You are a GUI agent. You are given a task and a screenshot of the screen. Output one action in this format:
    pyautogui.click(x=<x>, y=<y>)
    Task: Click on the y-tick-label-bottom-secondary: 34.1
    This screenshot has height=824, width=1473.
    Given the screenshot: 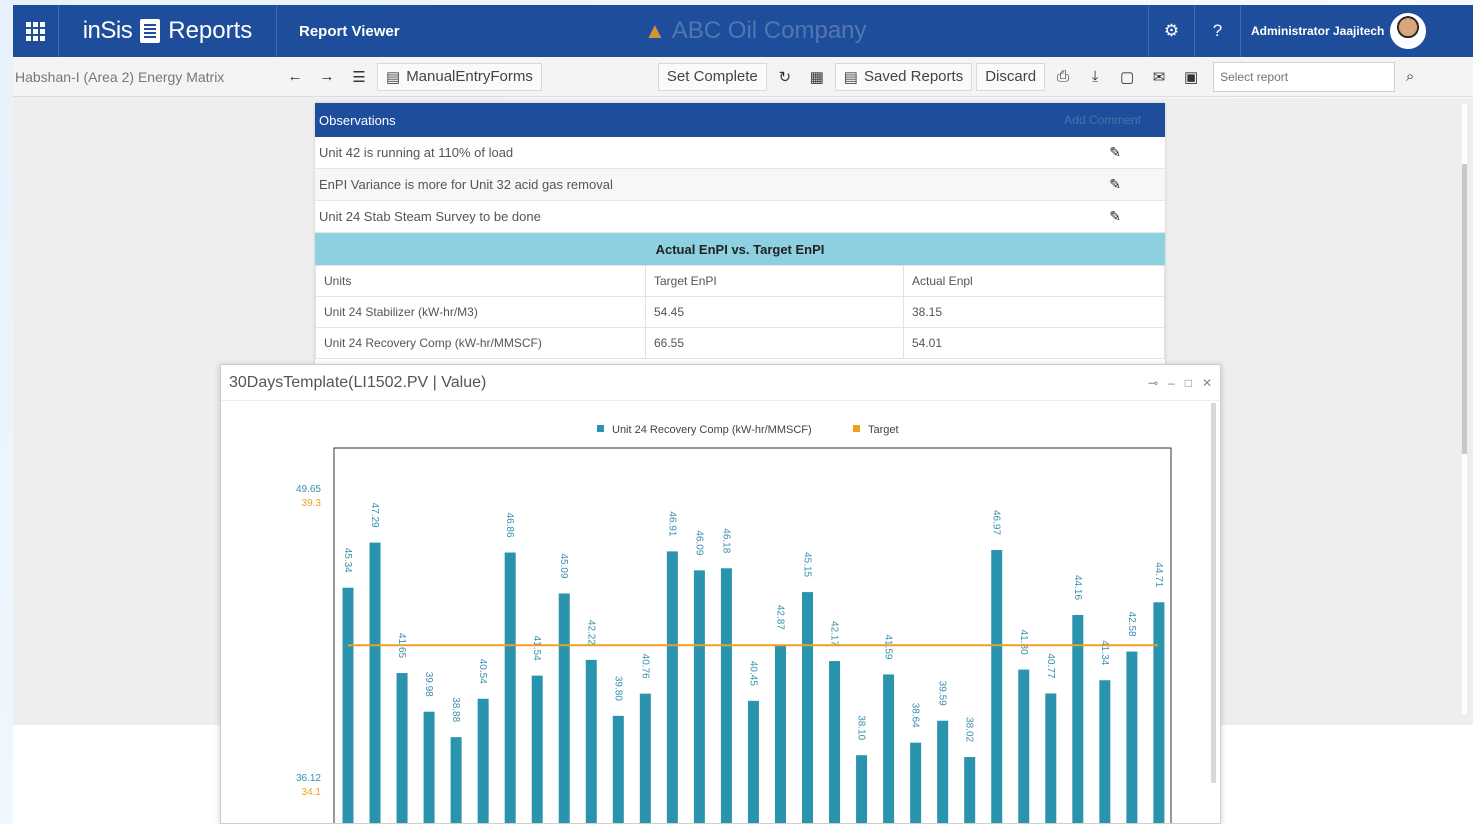 What is the action you would take?
    pyautogui.click(x=312, y=792)
    